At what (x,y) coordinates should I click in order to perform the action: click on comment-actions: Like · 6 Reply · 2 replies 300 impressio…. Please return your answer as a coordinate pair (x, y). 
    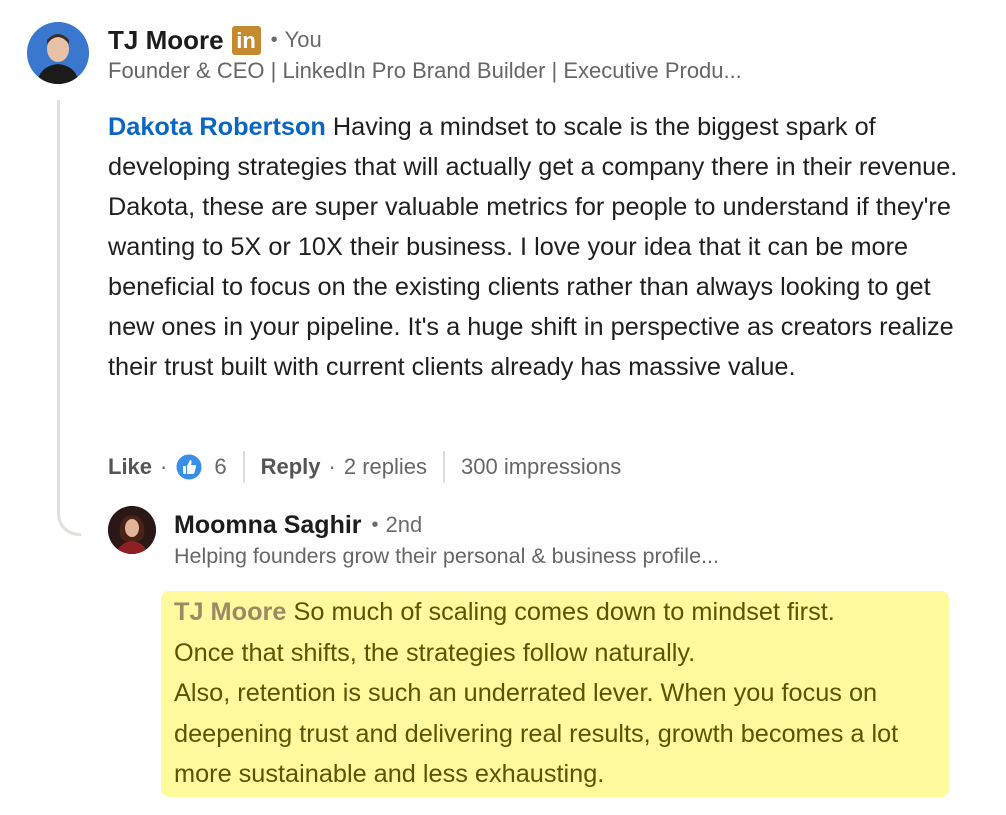
    Looking at the image, I should click on (364, 467).